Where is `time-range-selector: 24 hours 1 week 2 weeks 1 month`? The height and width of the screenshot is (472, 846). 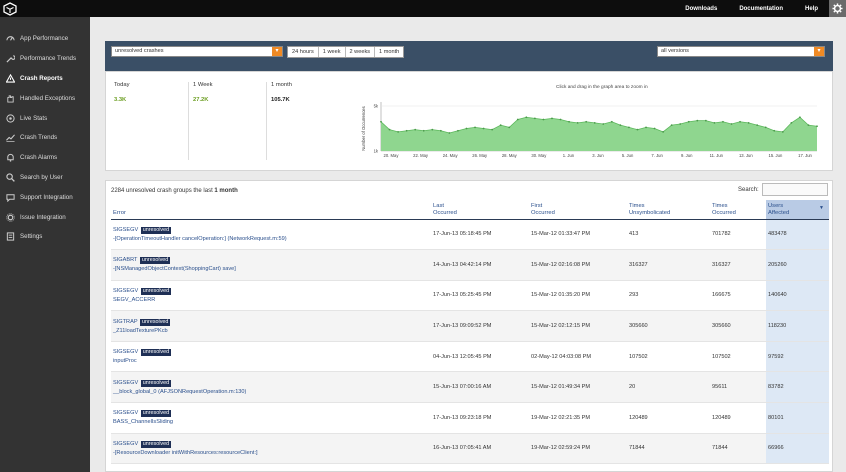
time-range-selector: 24 hours 1 week 2 weeks 1 month is located at coordinates (346, 52).